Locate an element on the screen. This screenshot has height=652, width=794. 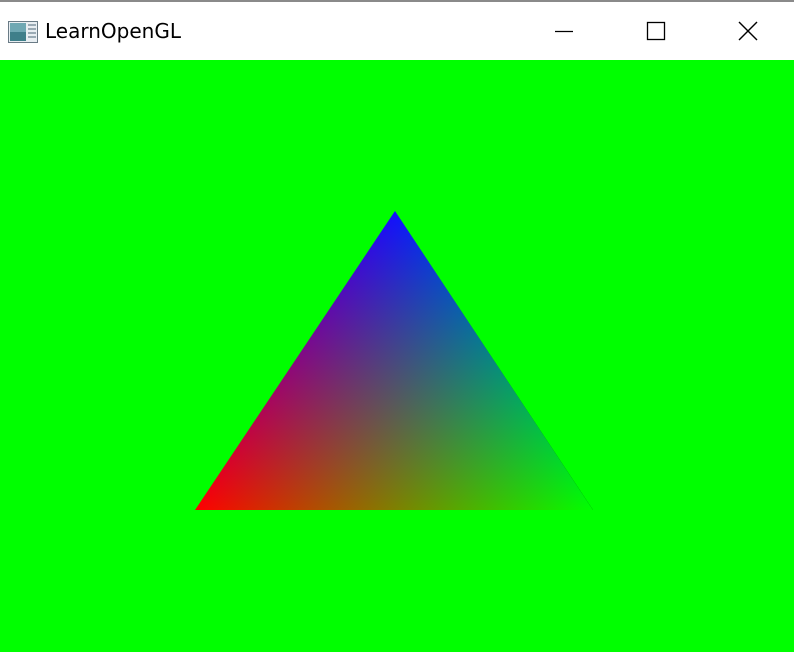
minimize-icon is located at coordinates (564, 31).